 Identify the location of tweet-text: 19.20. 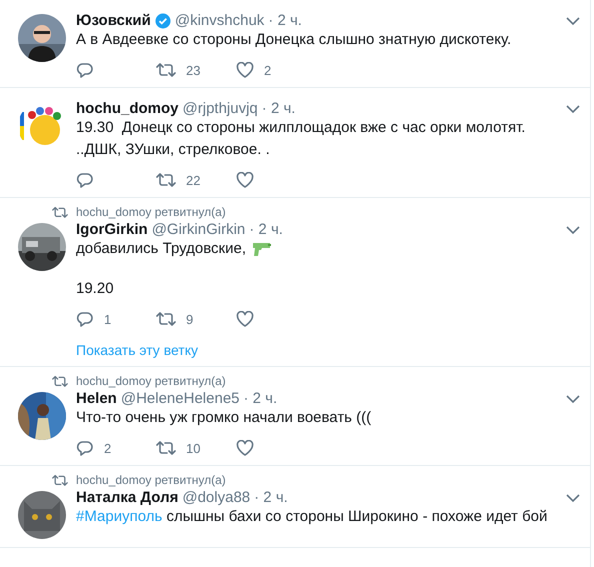
(95, 289).